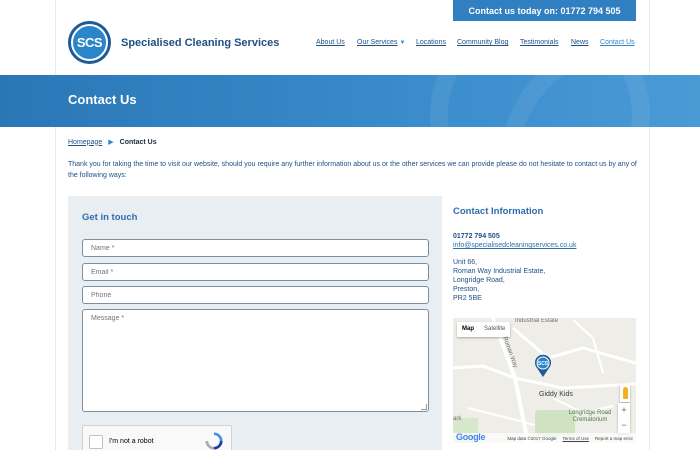 The height and width of the screenshot is (450, 700). Describe the element at coordinates (623, 410) in the screenshot. I see `zoom-in-button: +` at that location.